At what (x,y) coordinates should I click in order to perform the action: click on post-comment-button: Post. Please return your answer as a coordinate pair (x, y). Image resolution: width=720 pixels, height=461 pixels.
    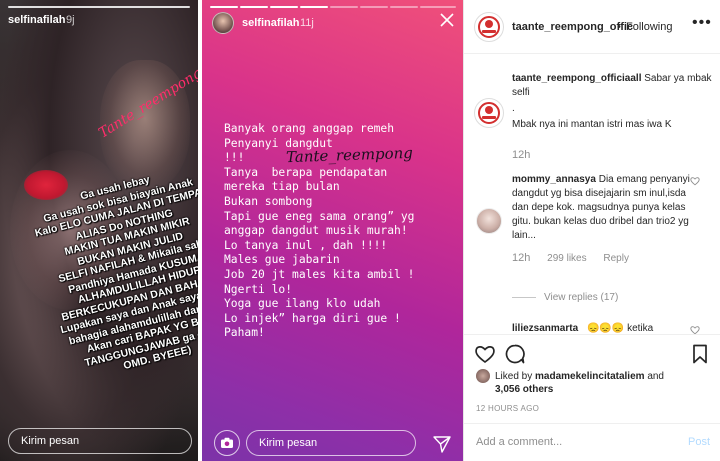
    Looking at the image, I should click on (699, 442).